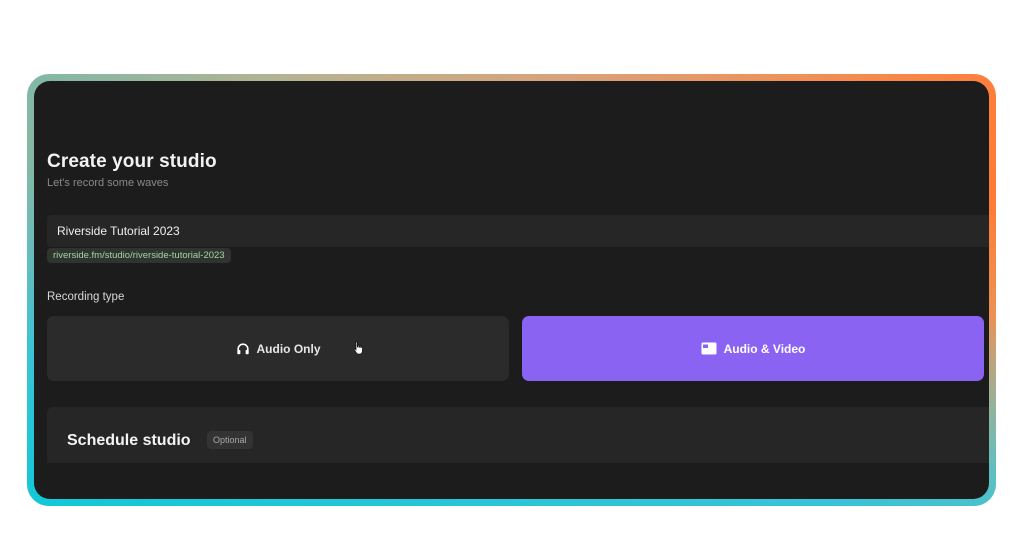  I want to click on page-subtitle: Let's record some waves, so click(108, 183).